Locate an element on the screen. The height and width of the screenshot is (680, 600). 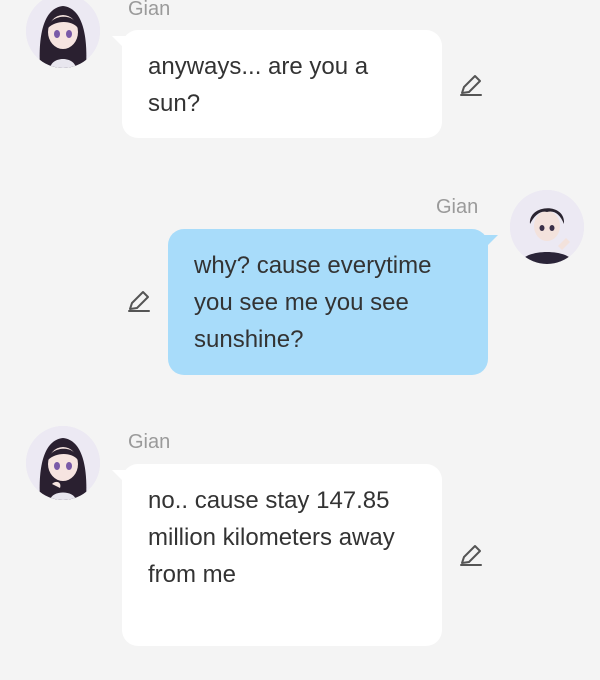
message-bubble: anyways... are you a sun? is located at coordinates (277, 84).